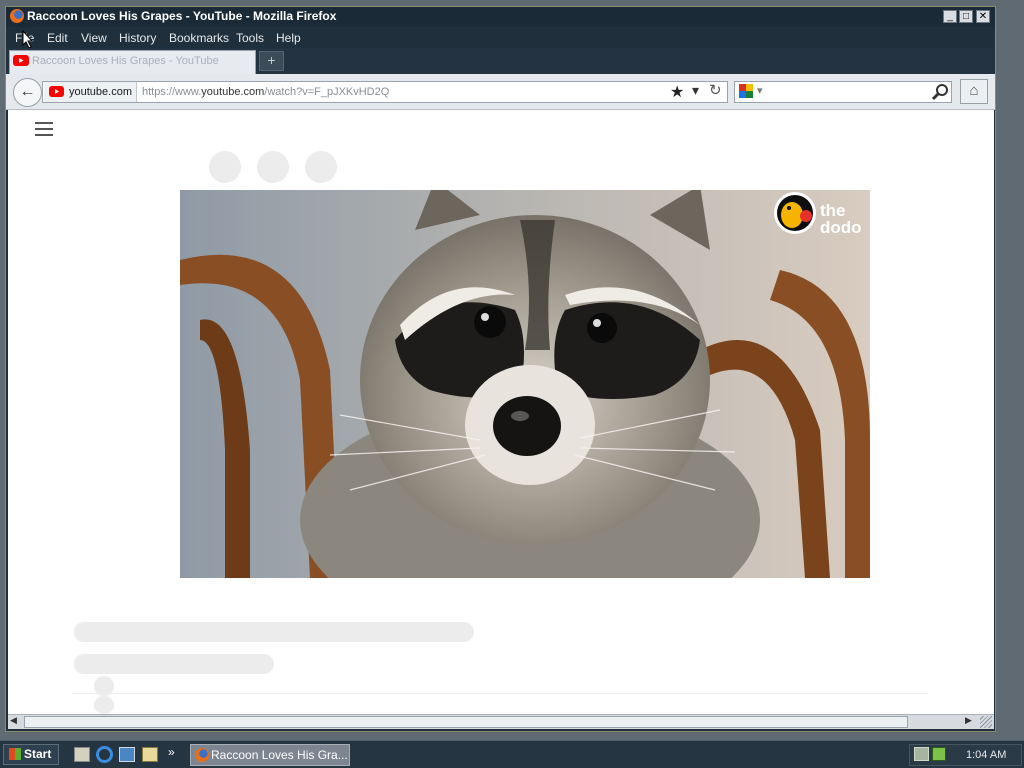  Describe the element at coordinates (274, 632) in the screenshot. I see `title-placeholder` at that location.